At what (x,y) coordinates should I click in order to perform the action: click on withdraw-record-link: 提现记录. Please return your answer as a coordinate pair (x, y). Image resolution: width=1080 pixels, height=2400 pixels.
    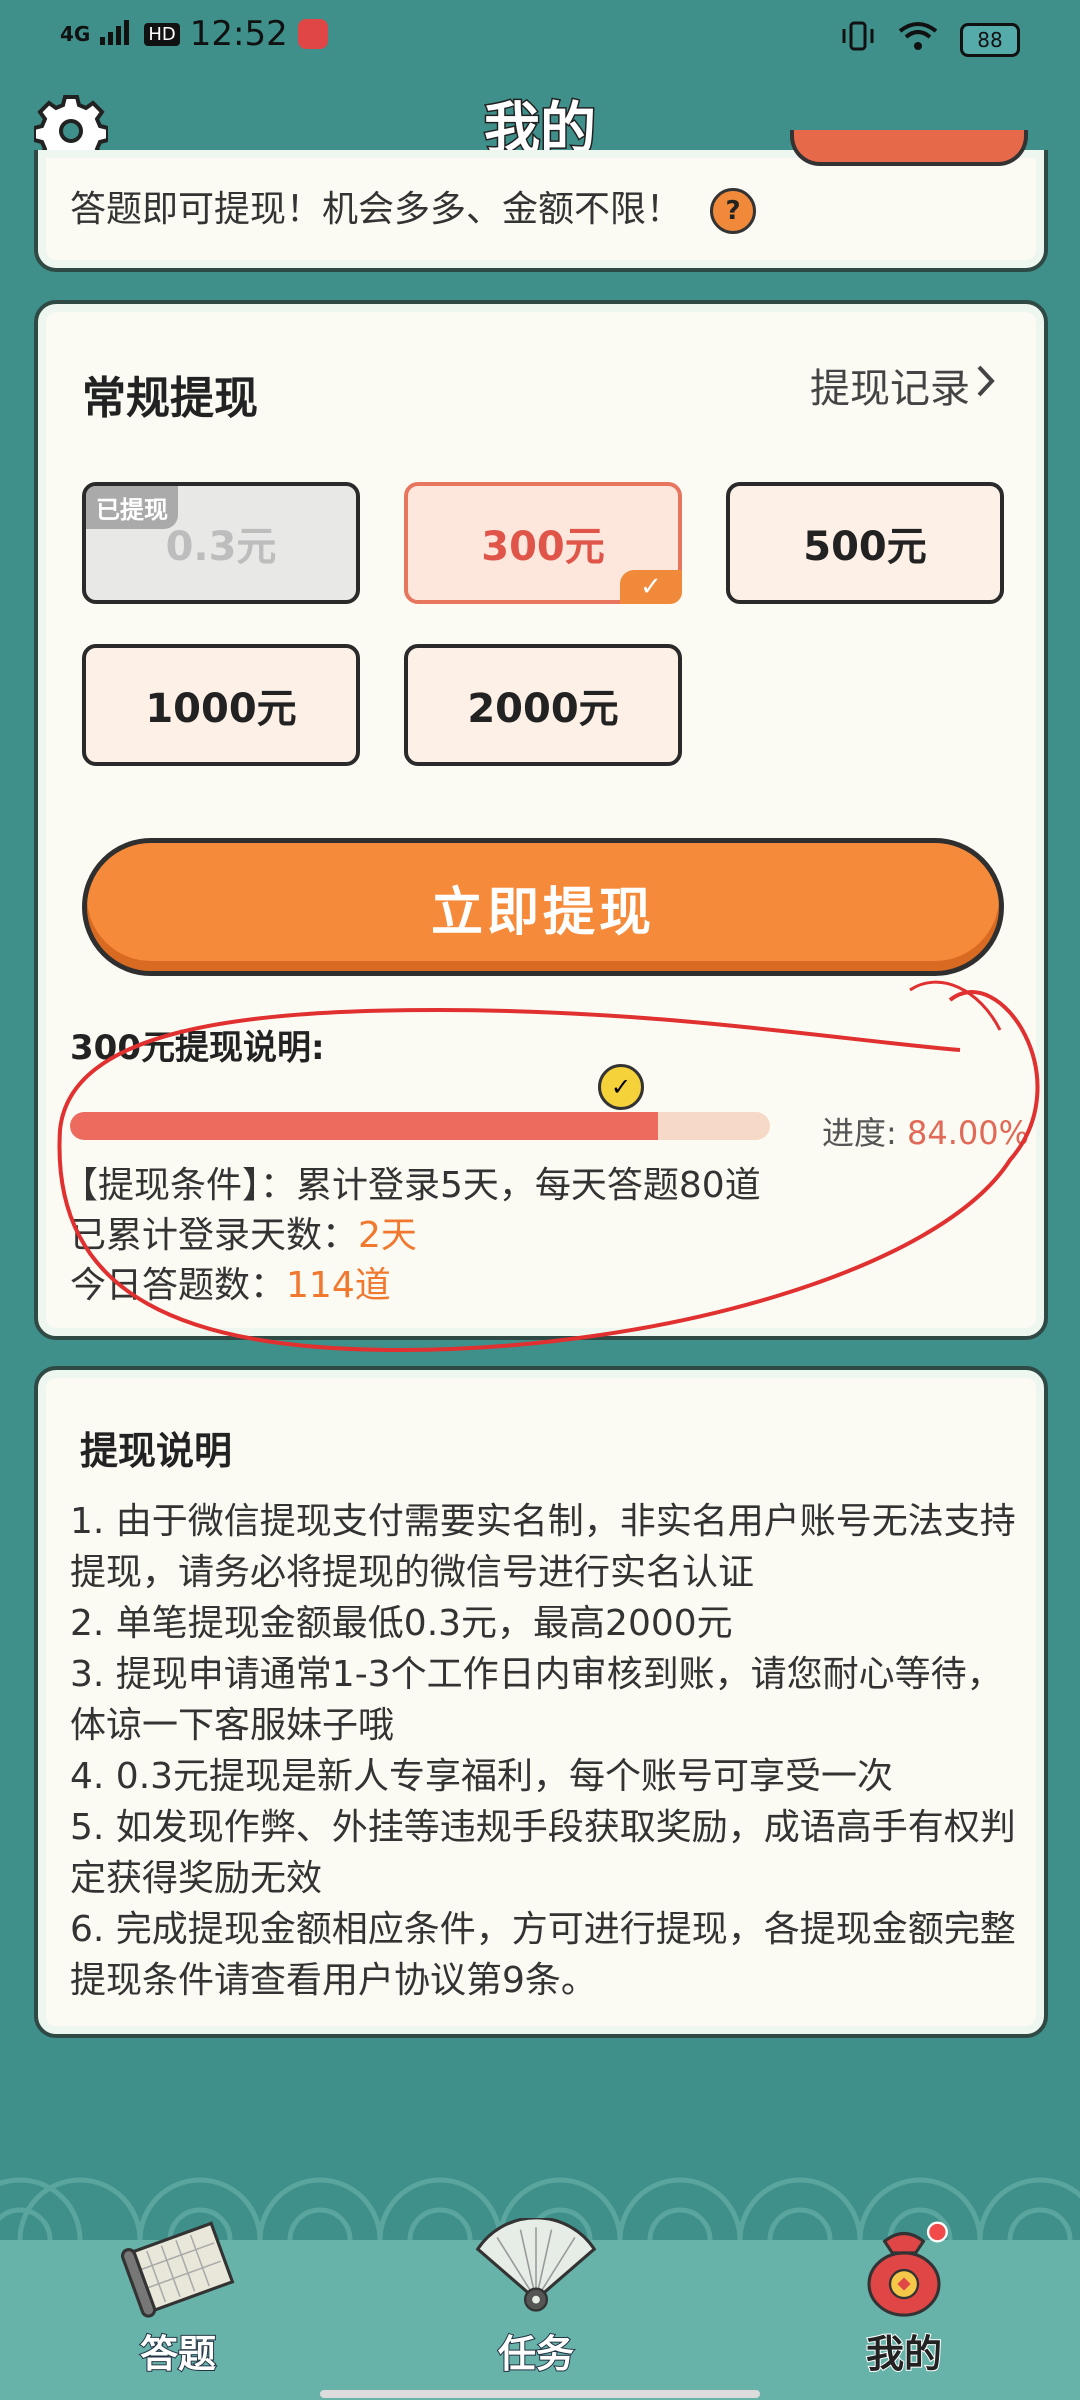
    Looking at the image, I should click on (903, 385).